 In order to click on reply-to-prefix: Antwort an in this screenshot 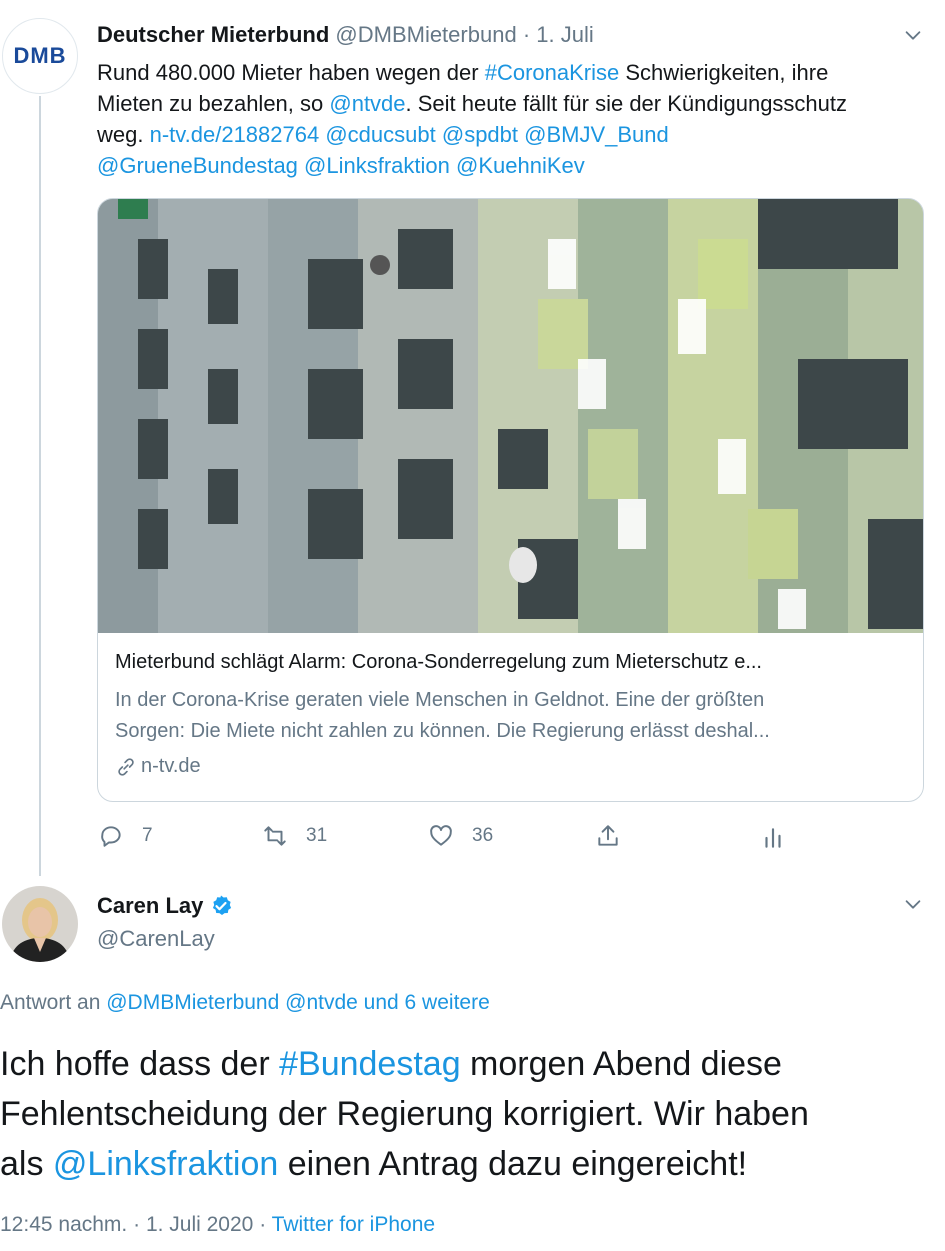, I will do `click(53, 1002)`.